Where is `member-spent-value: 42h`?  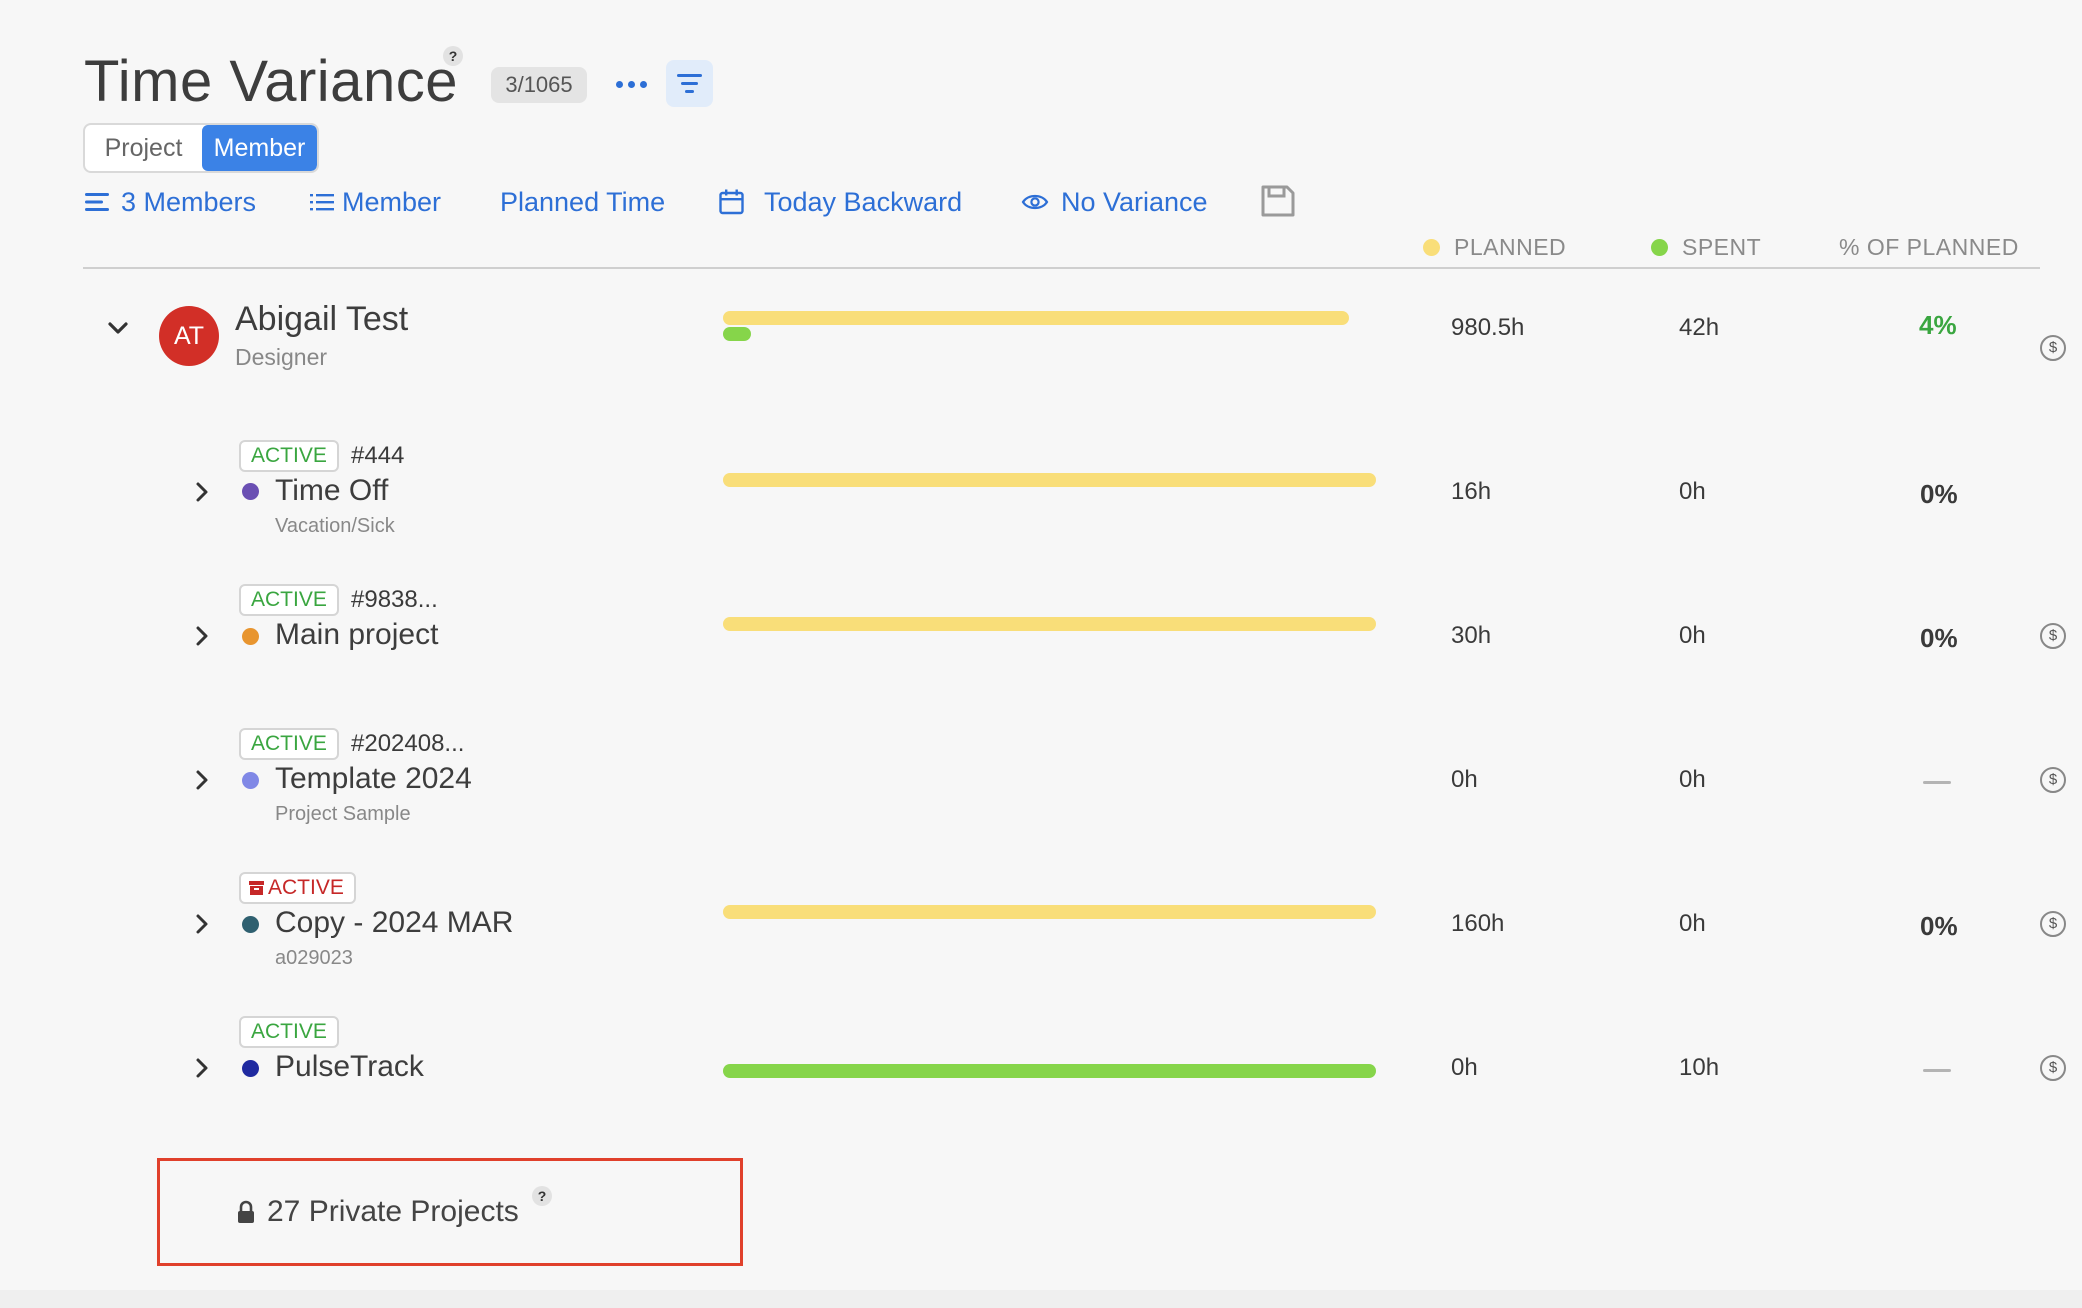
member-spent-value: 42h is located at coordinates (1699, 327).